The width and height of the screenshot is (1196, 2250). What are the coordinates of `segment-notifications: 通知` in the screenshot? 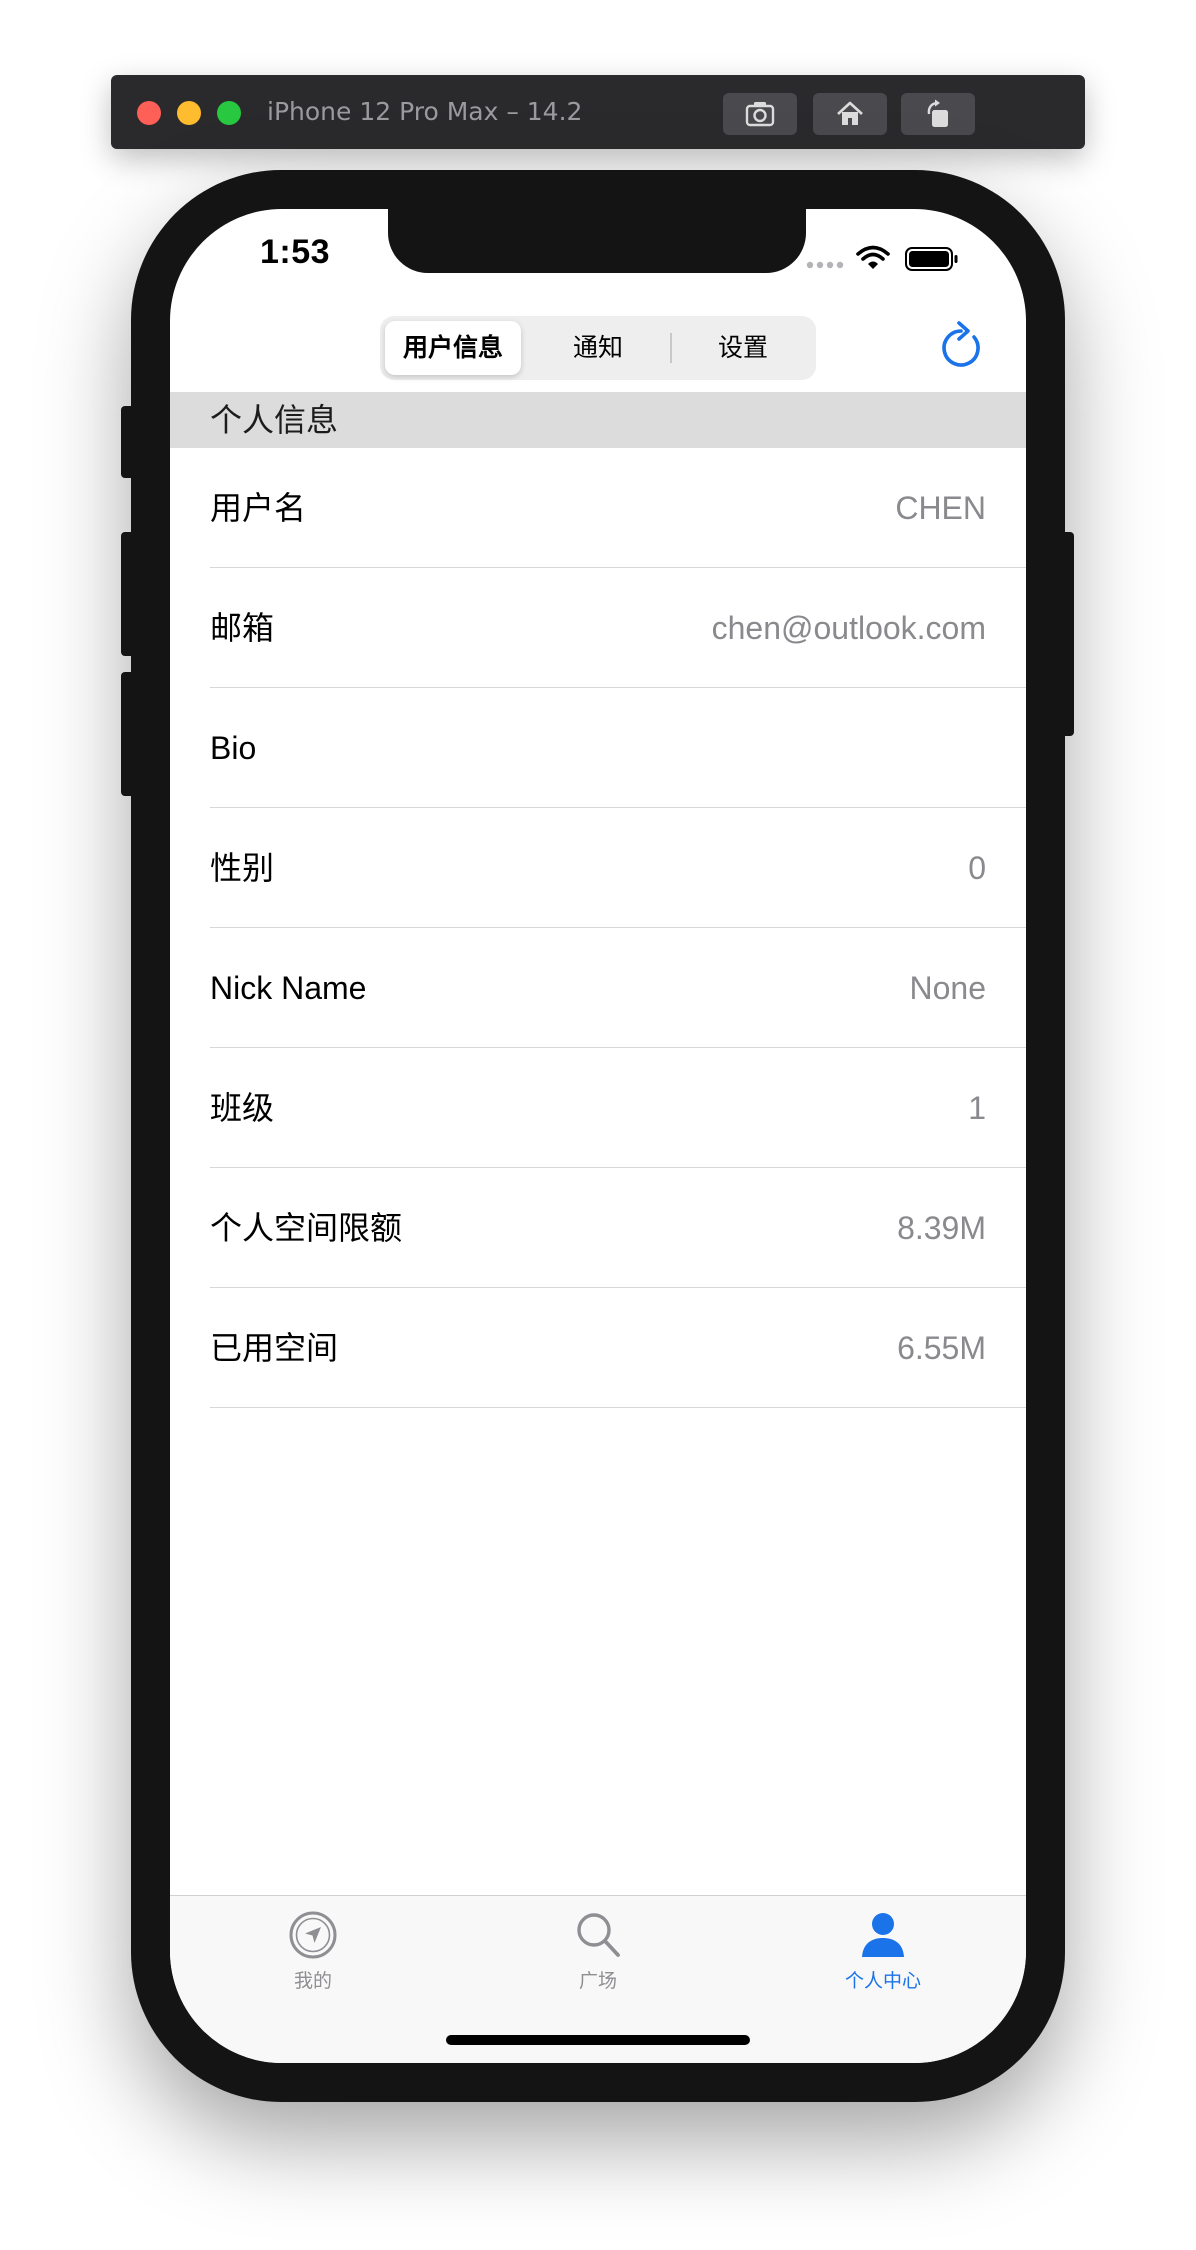 It's located at (598, 348).